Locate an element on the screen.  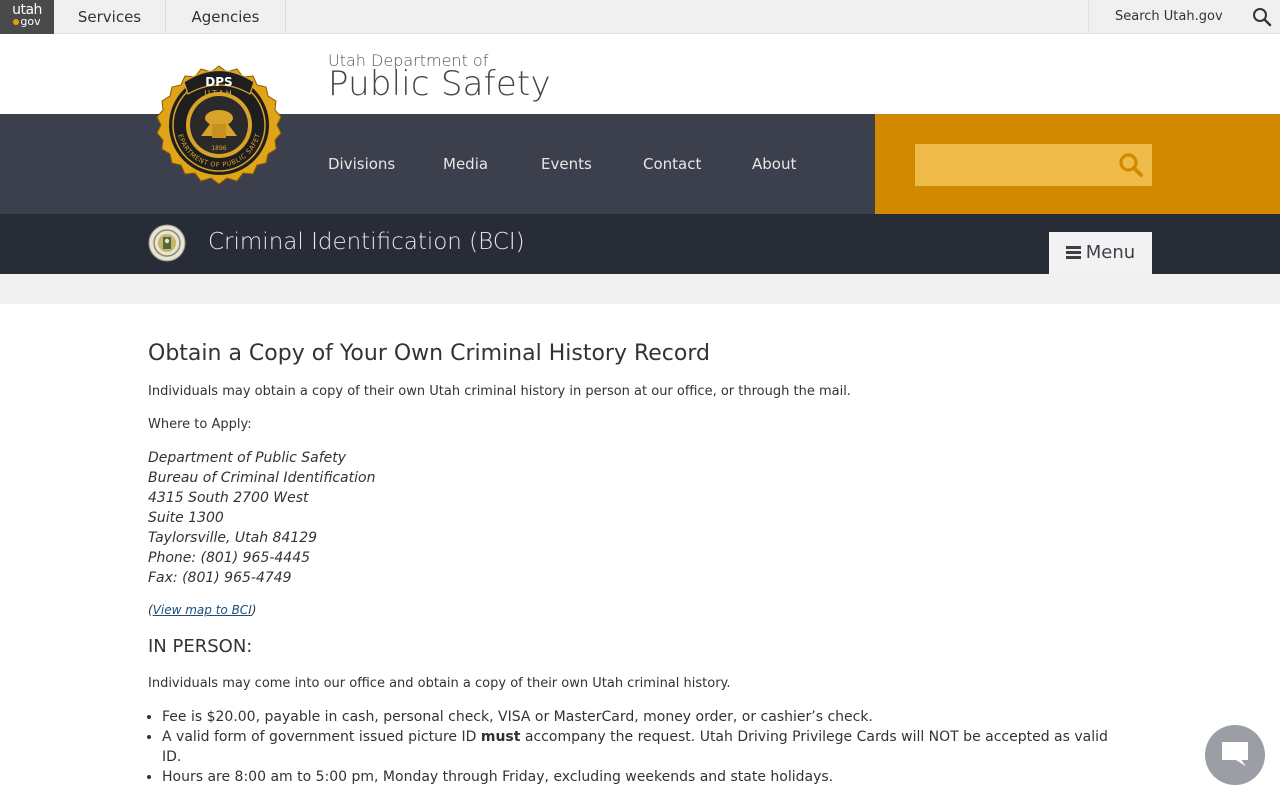
main-nav is located at coordinates (437, 164).